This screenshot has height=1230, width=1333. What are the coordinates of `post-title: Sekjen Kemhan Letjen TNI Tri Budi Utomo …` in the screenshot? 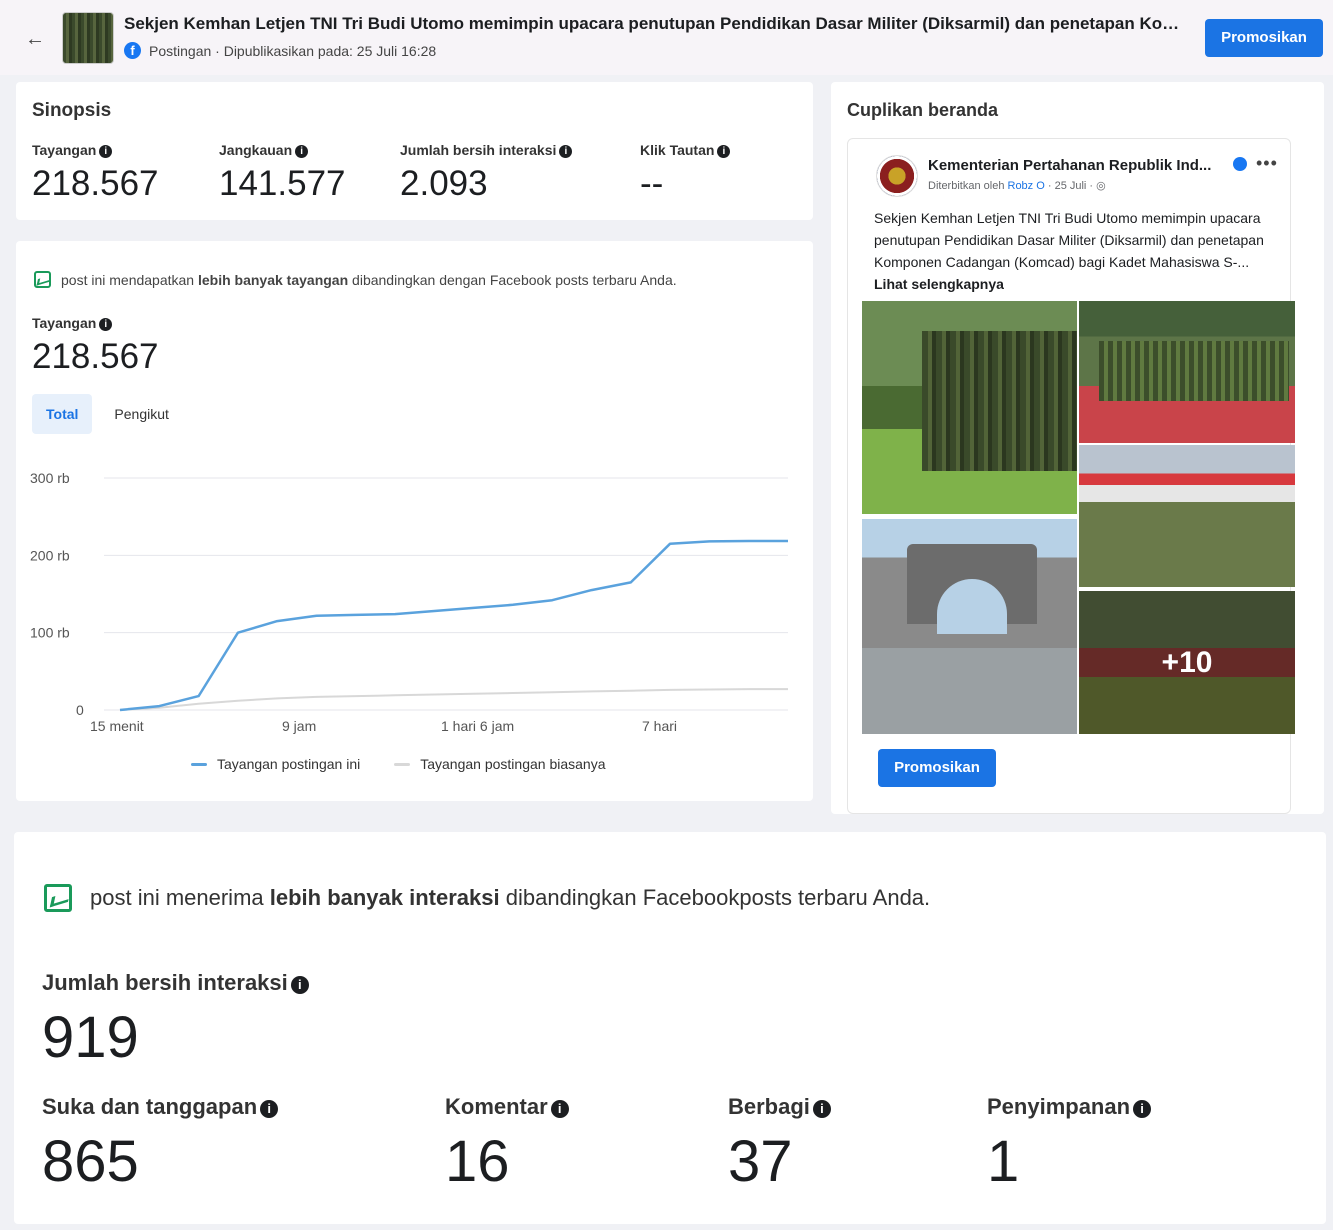 It's located at (659, 23).